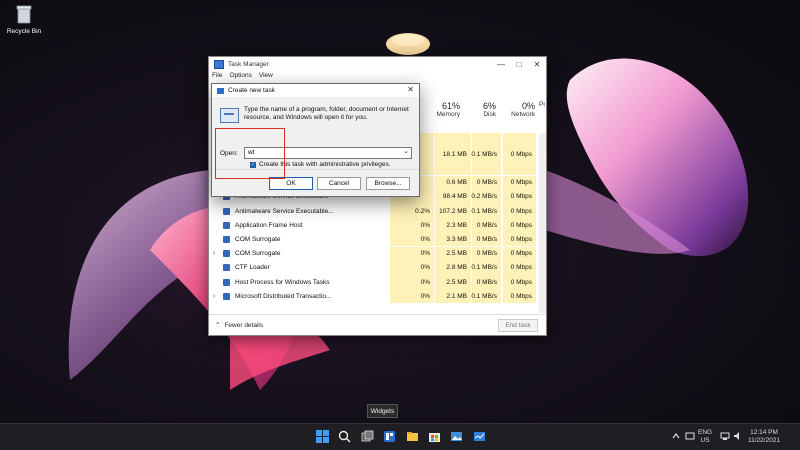  What do you see at coordinates (690, 436) in the screenshot?
I see `tablet-icon` at bounding box center [690, 436].